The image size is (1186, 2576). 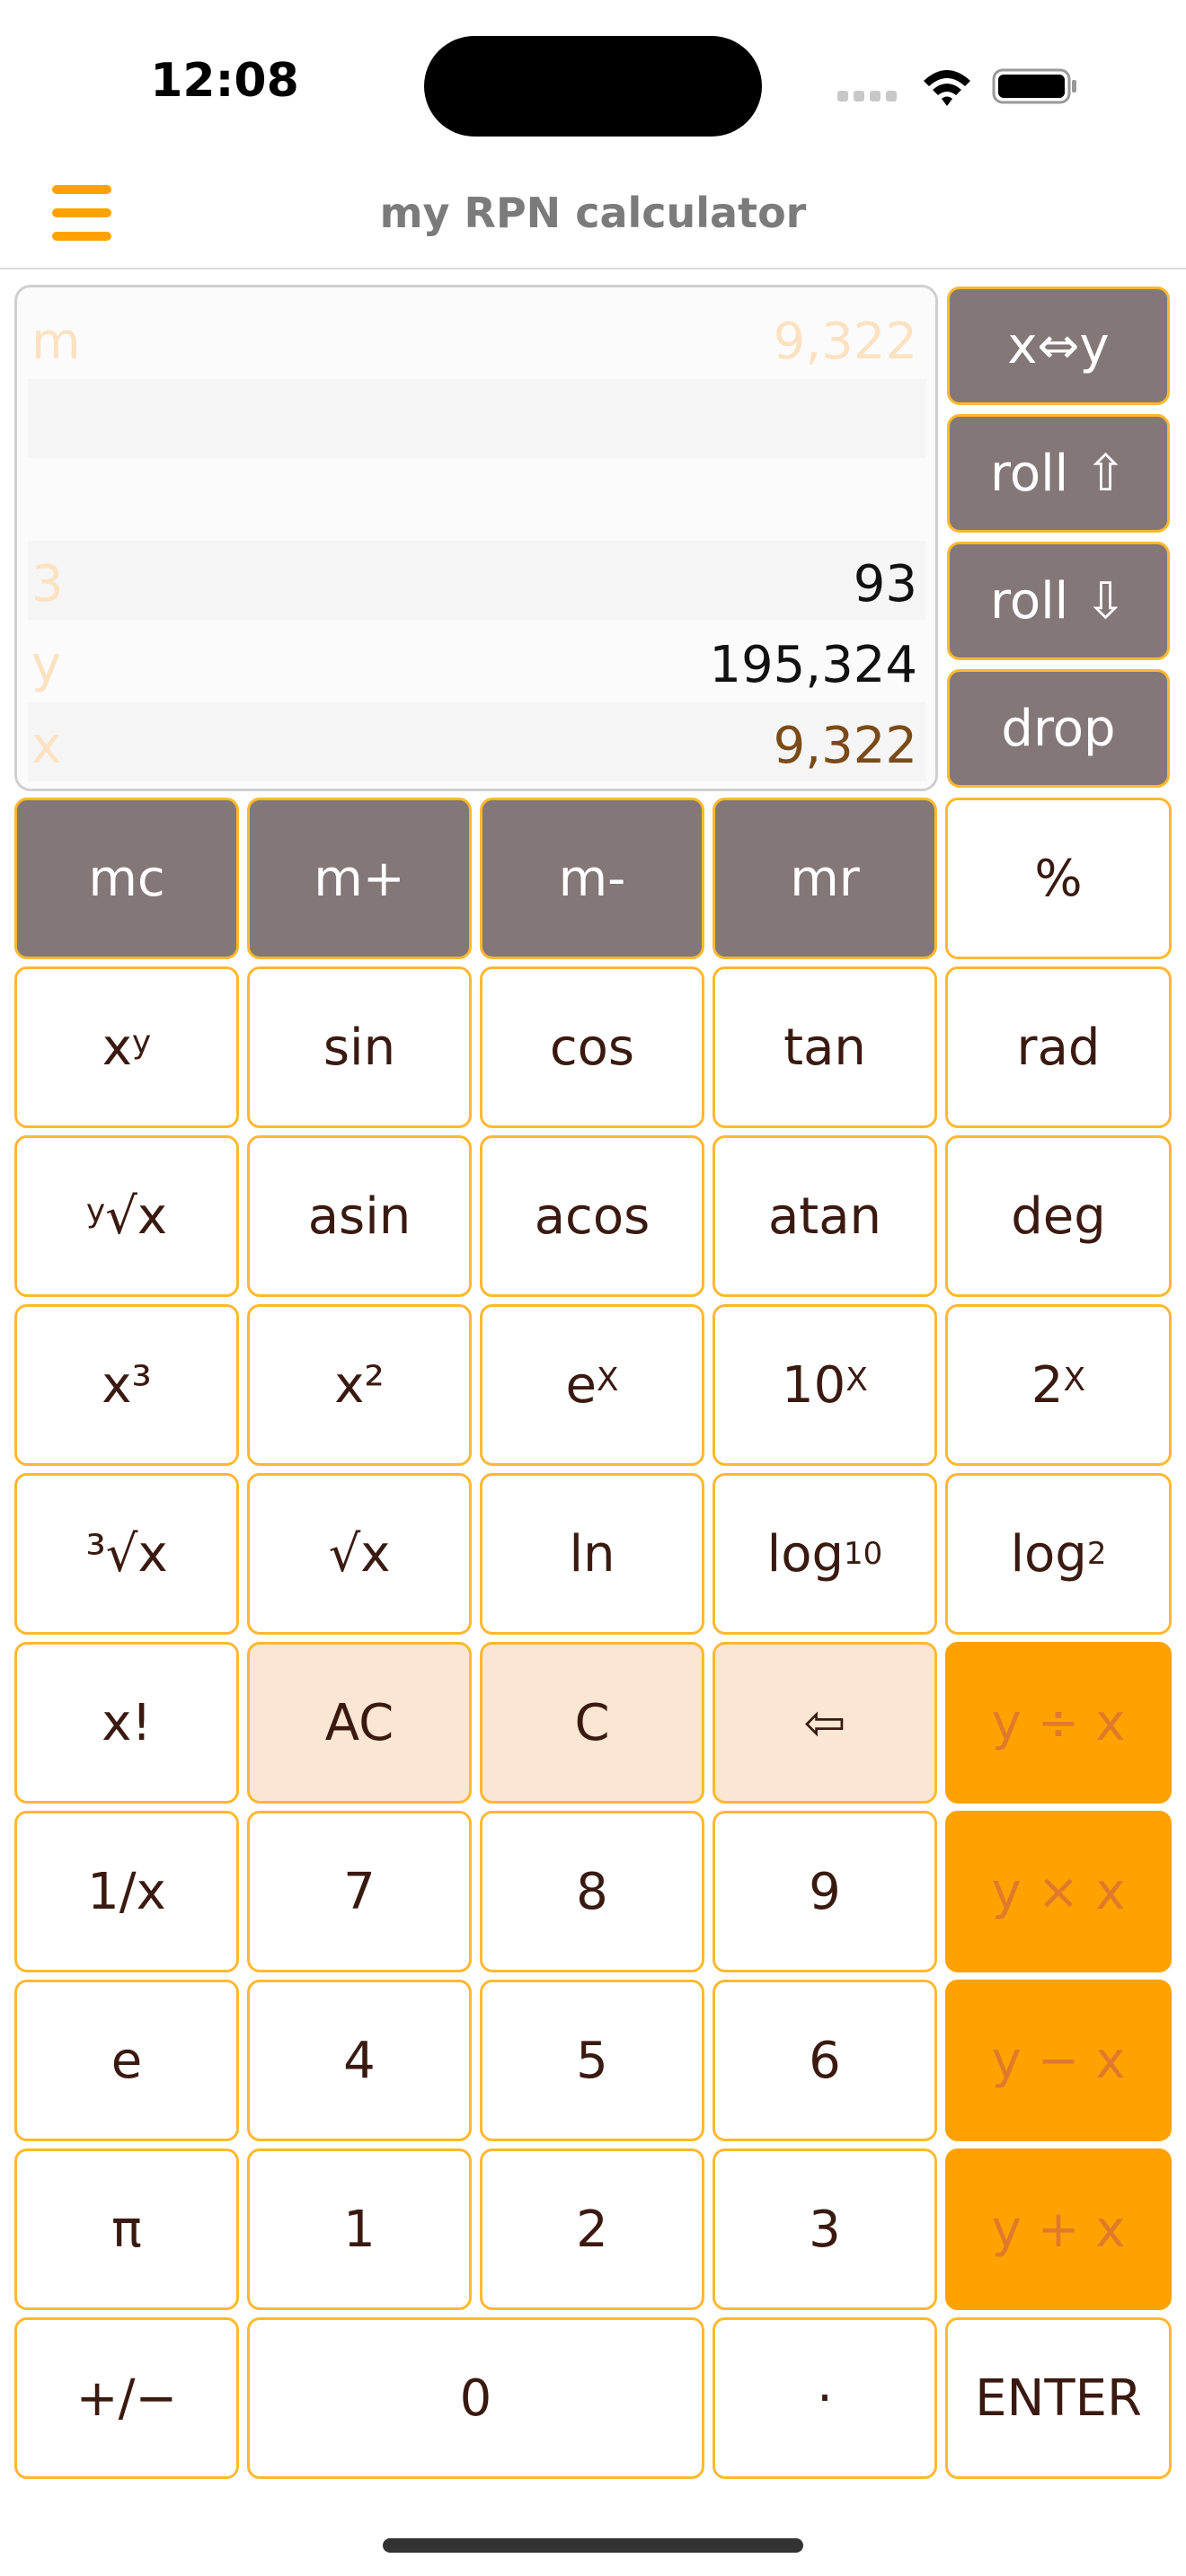 I want to click on backspace-button: ⇦, so click(x=824, y=1723).